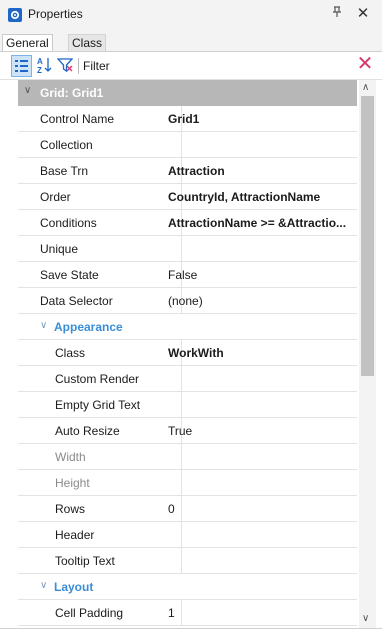 Image resolution: width=382 pixels, height=629 pixels. I want to click on tab-class: Class, so click(87, 43).